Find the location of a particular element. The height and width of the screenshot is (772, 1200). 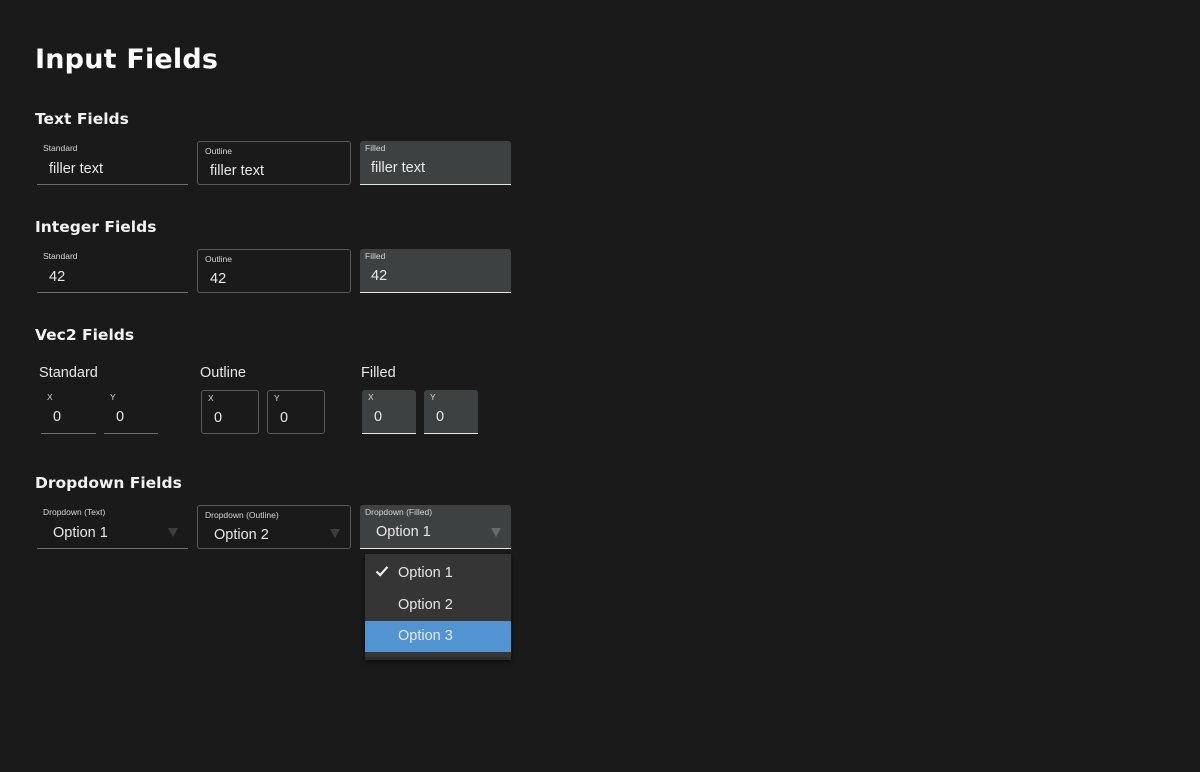

integer-field-filled: Filled 42 is located at coordinates (435, 271).